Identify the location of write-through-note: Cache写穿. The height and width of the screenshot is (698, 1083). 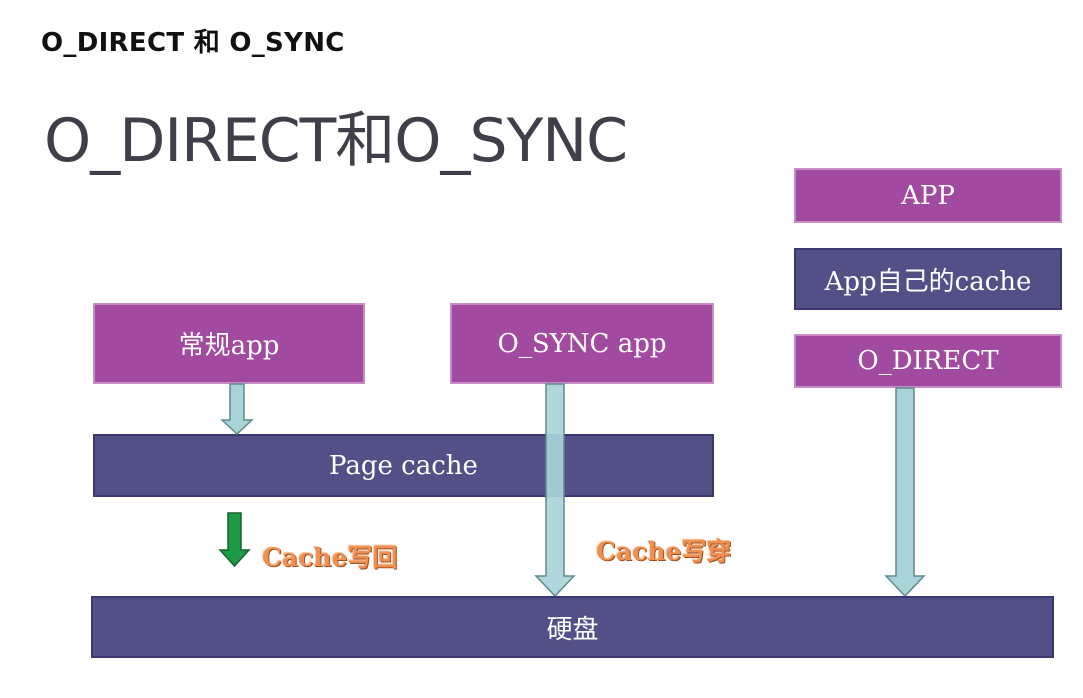
(664, 551).